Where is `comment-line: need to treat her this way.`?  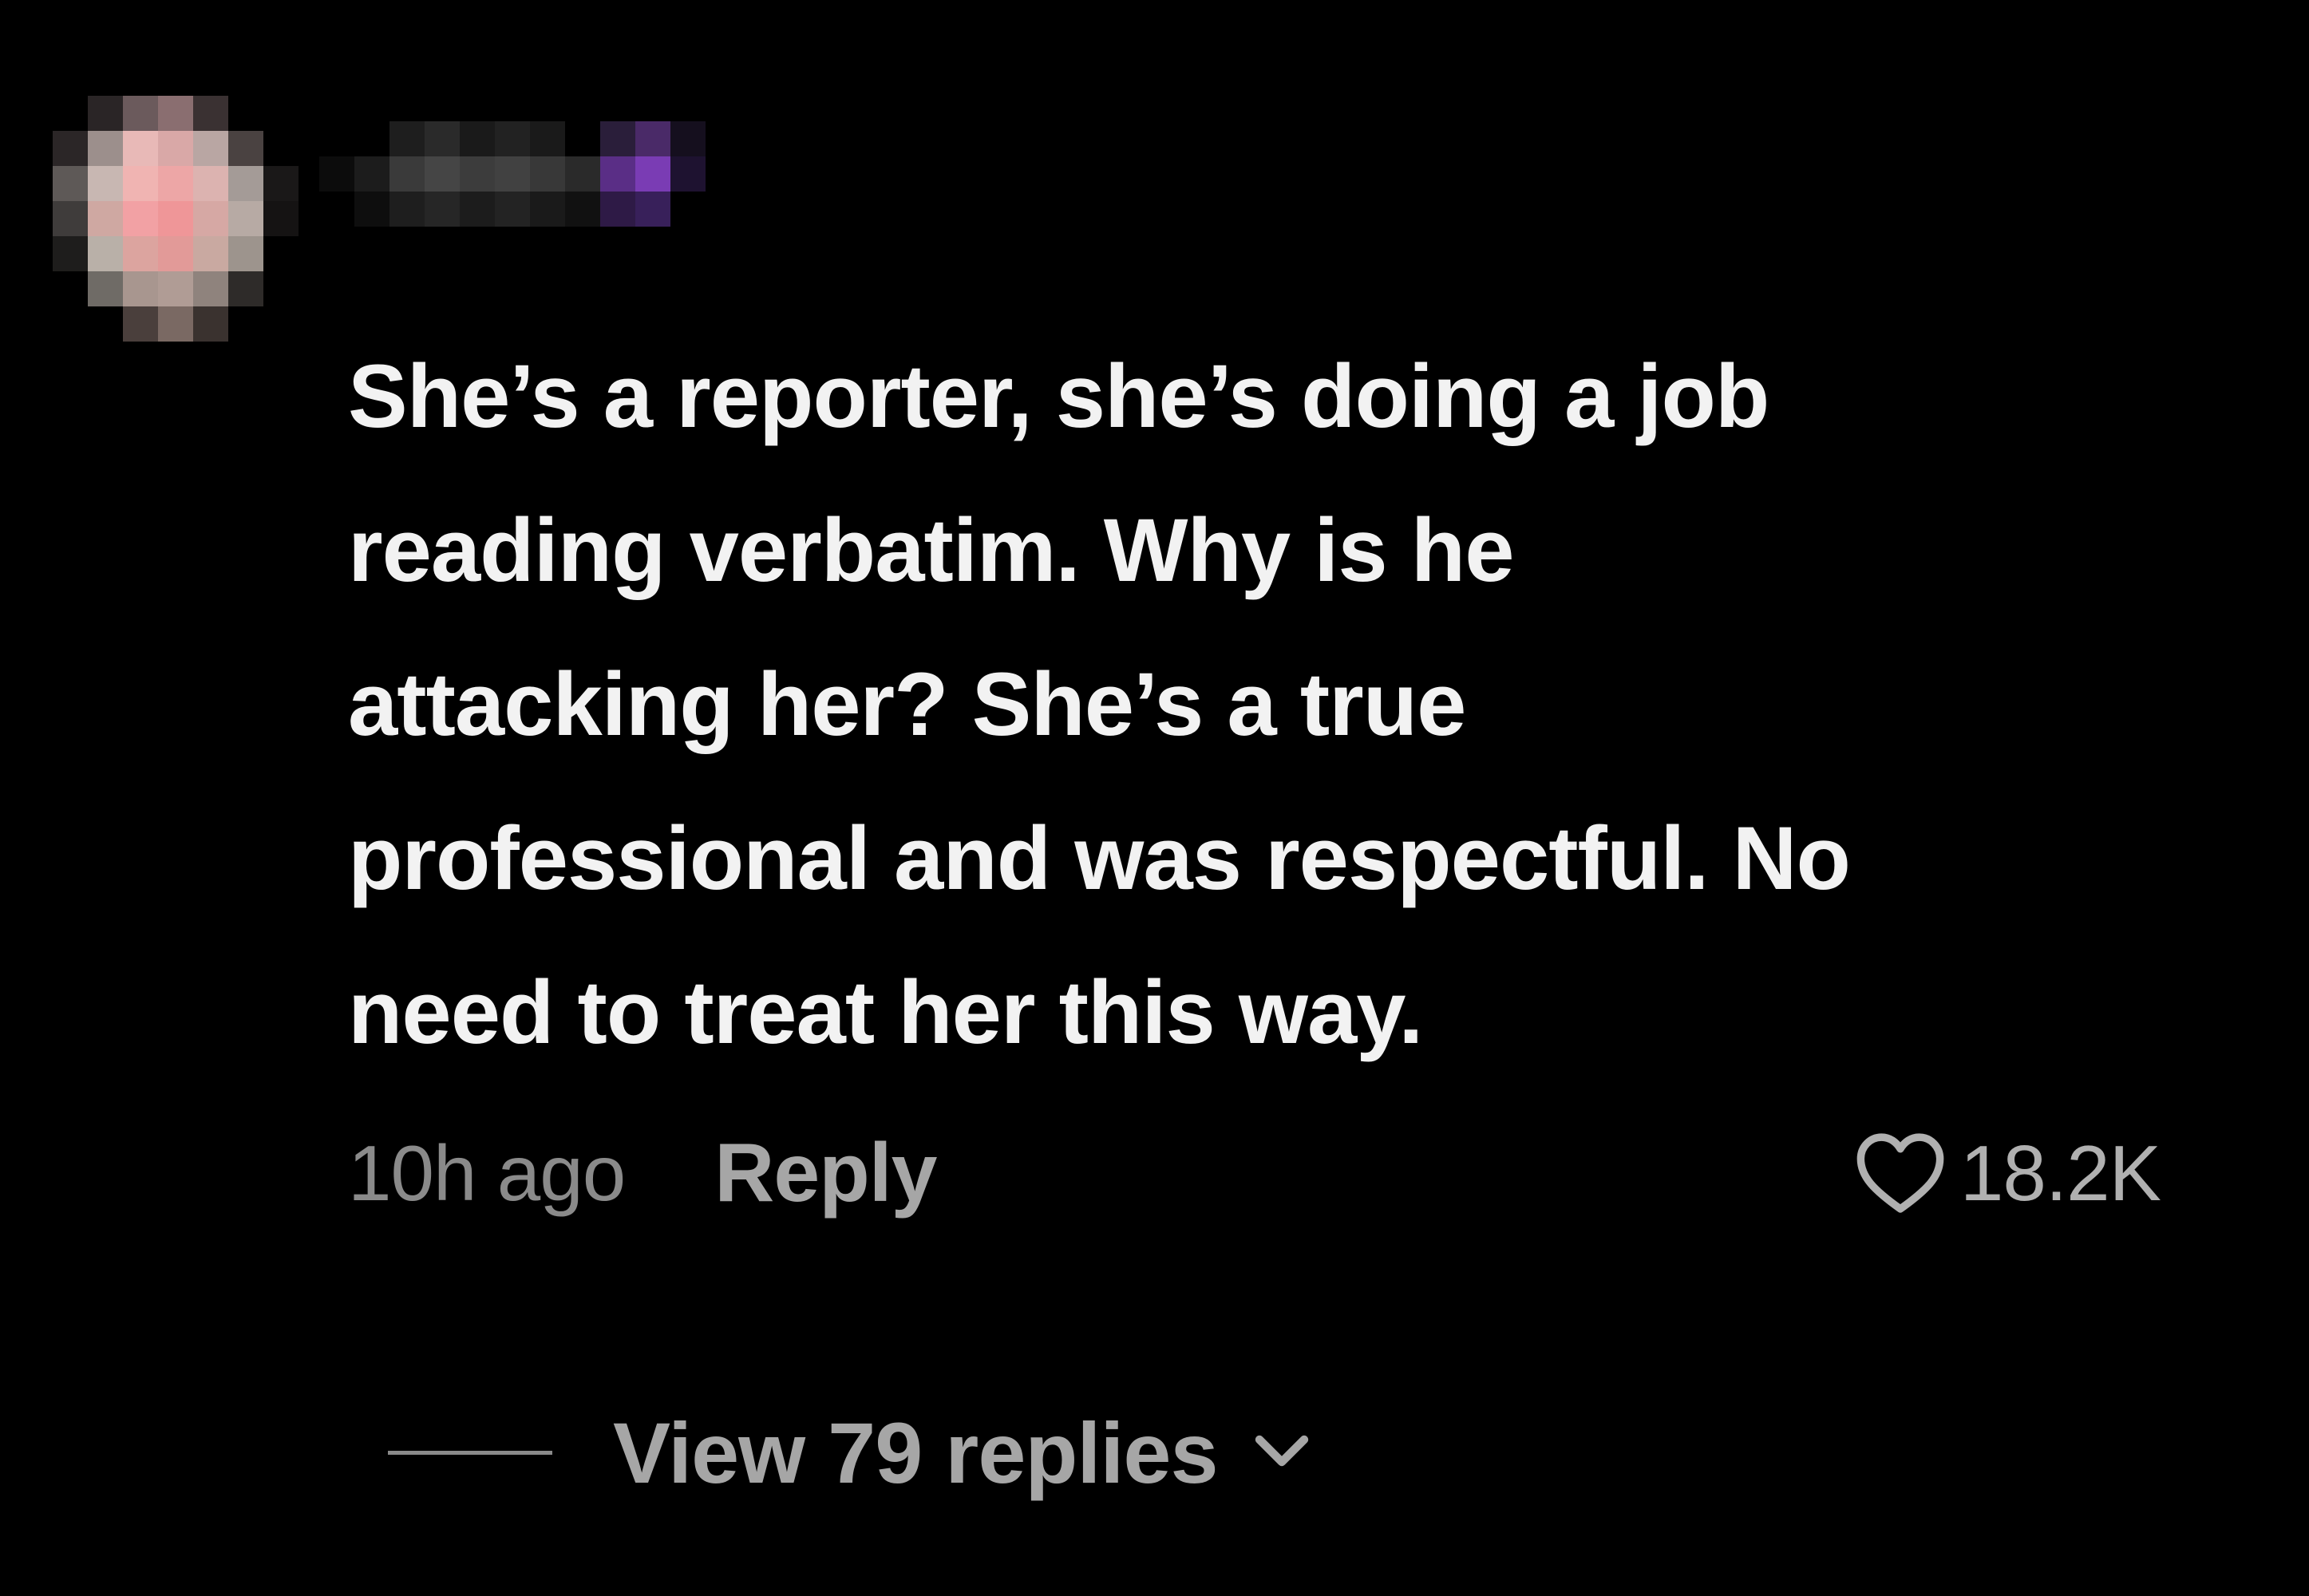 comment-line: need to treat her this way. is located at coordinates (885, 1012).